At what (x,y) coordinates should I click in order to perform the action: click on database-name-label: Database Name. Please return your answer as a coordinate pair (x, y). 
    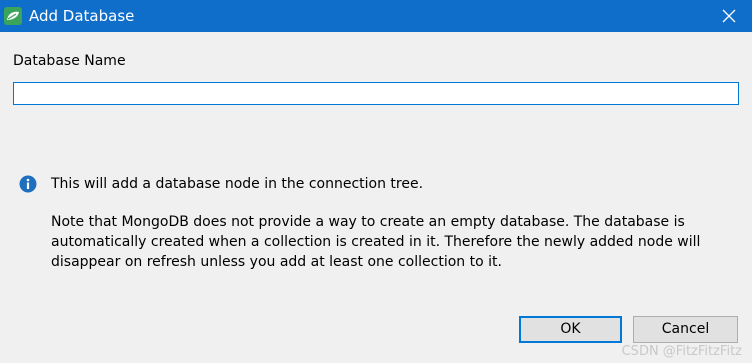
    Looking at the image, I should click on (69, 61).